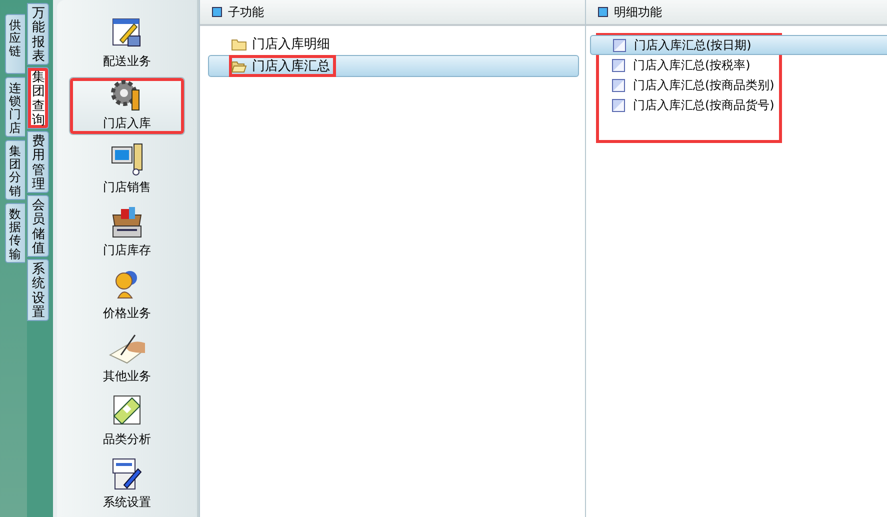 The image size is (887, 517). Describe the element at coordinates (127, 43) in the screenshot. I see `nav-item: 配送业务` at that location.